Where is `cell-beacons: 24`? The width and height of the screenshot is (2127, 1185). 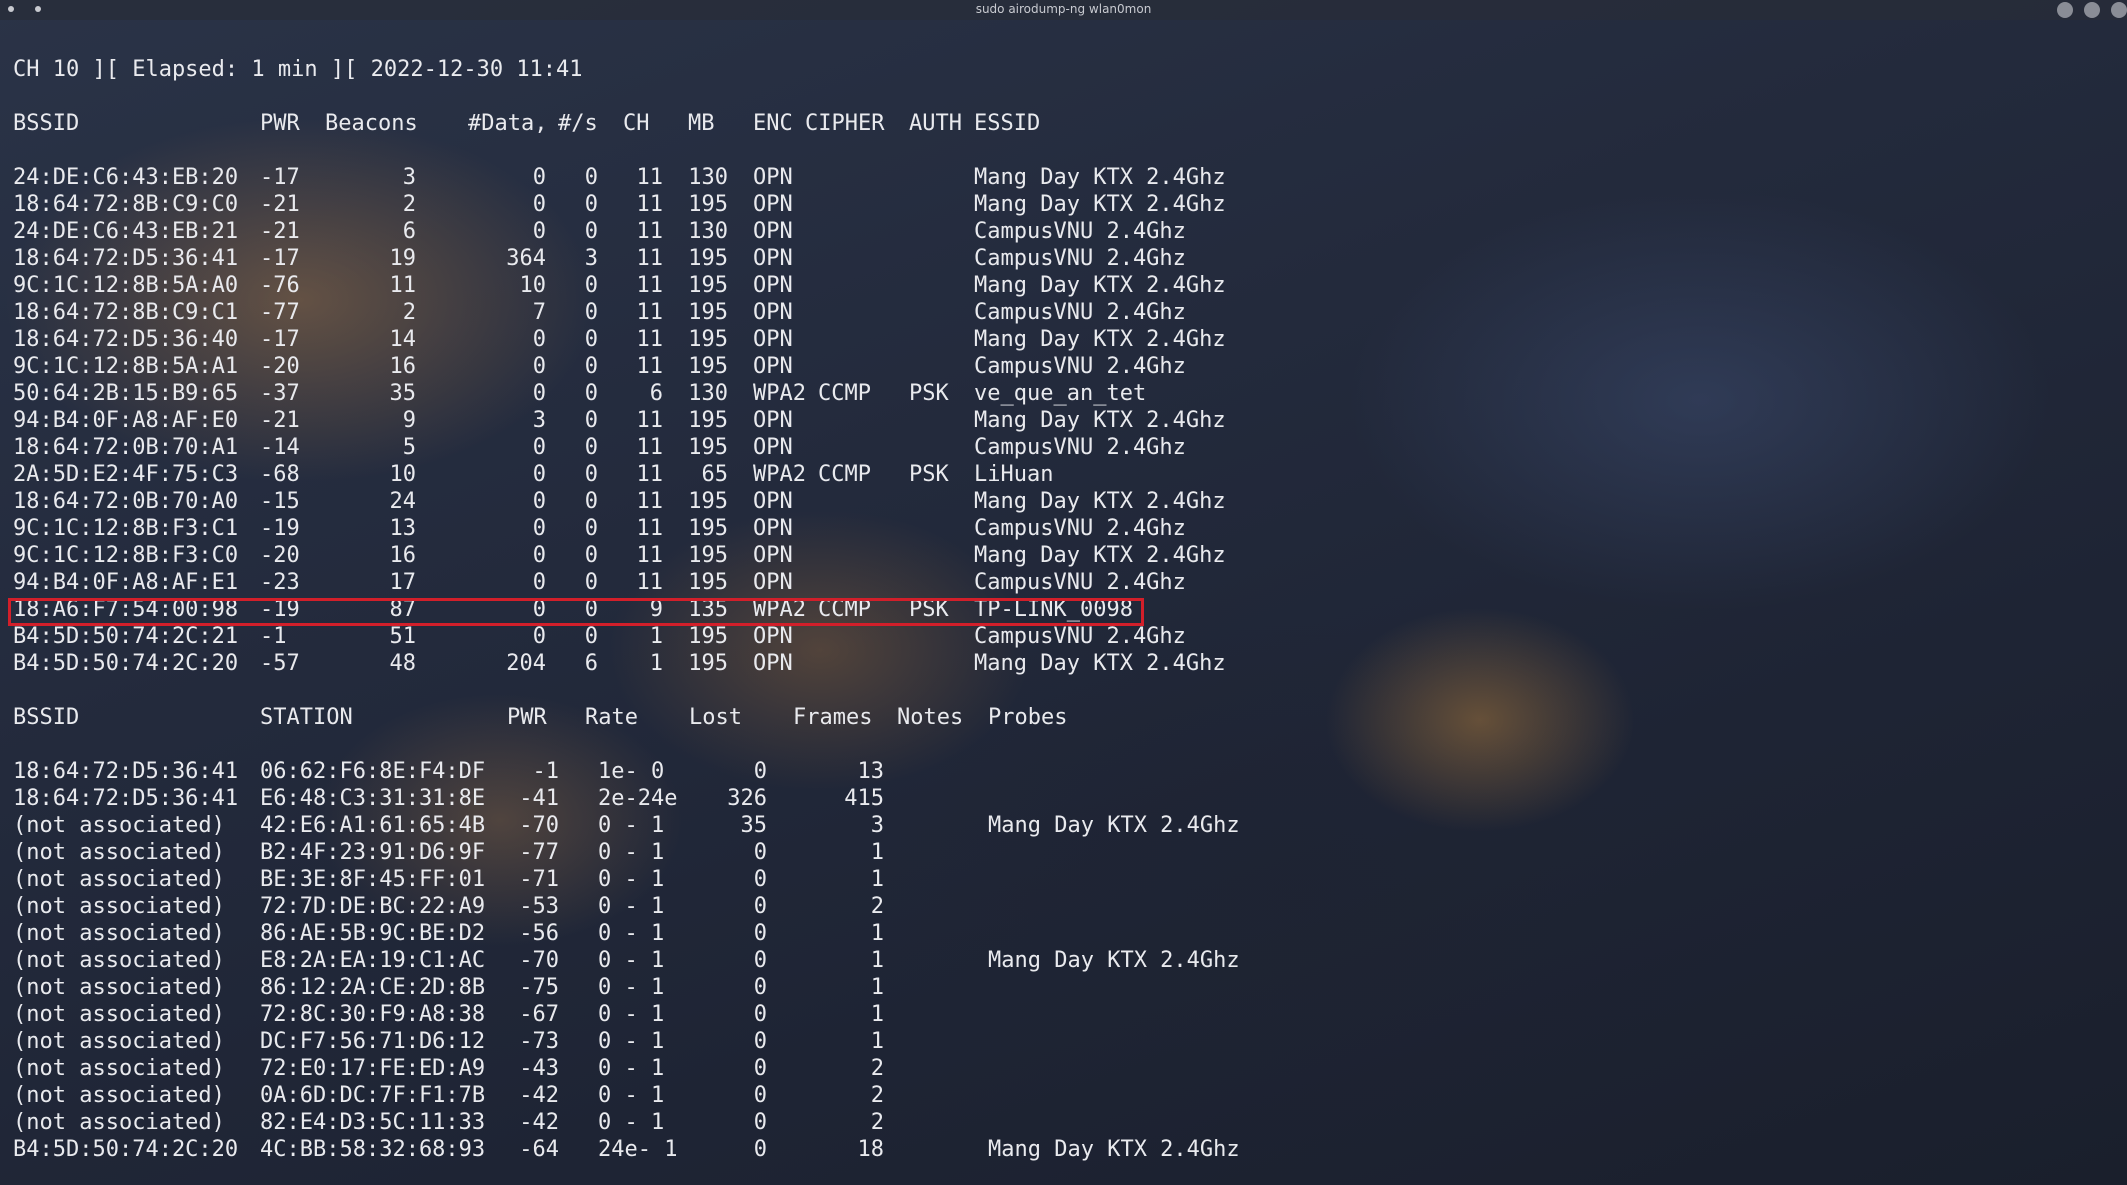 cell-beacons: 24 is located at coordinates (403, 501).